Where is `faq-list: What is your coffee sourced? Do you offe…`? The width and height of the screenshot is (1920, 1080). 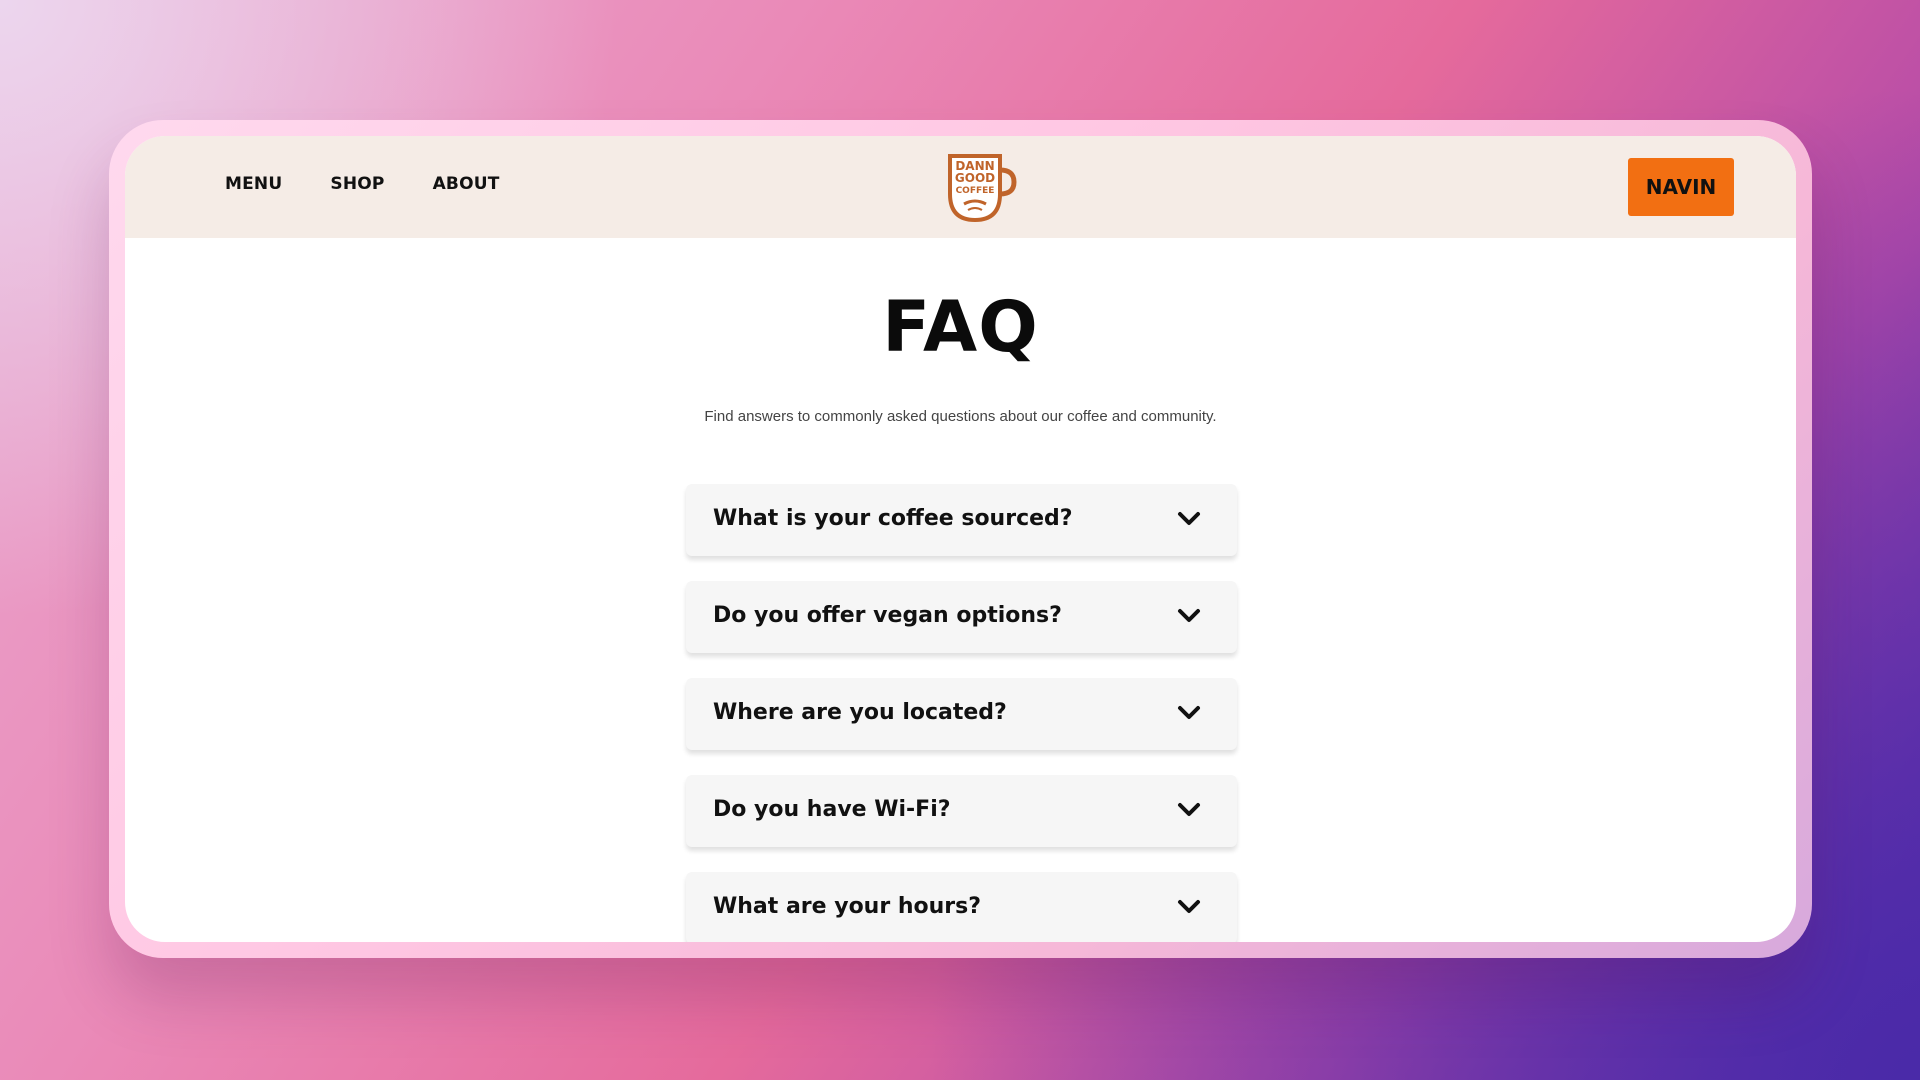
faq-list: What is your coffee sourced? Do you offe… is located at coordinates (961, 713).